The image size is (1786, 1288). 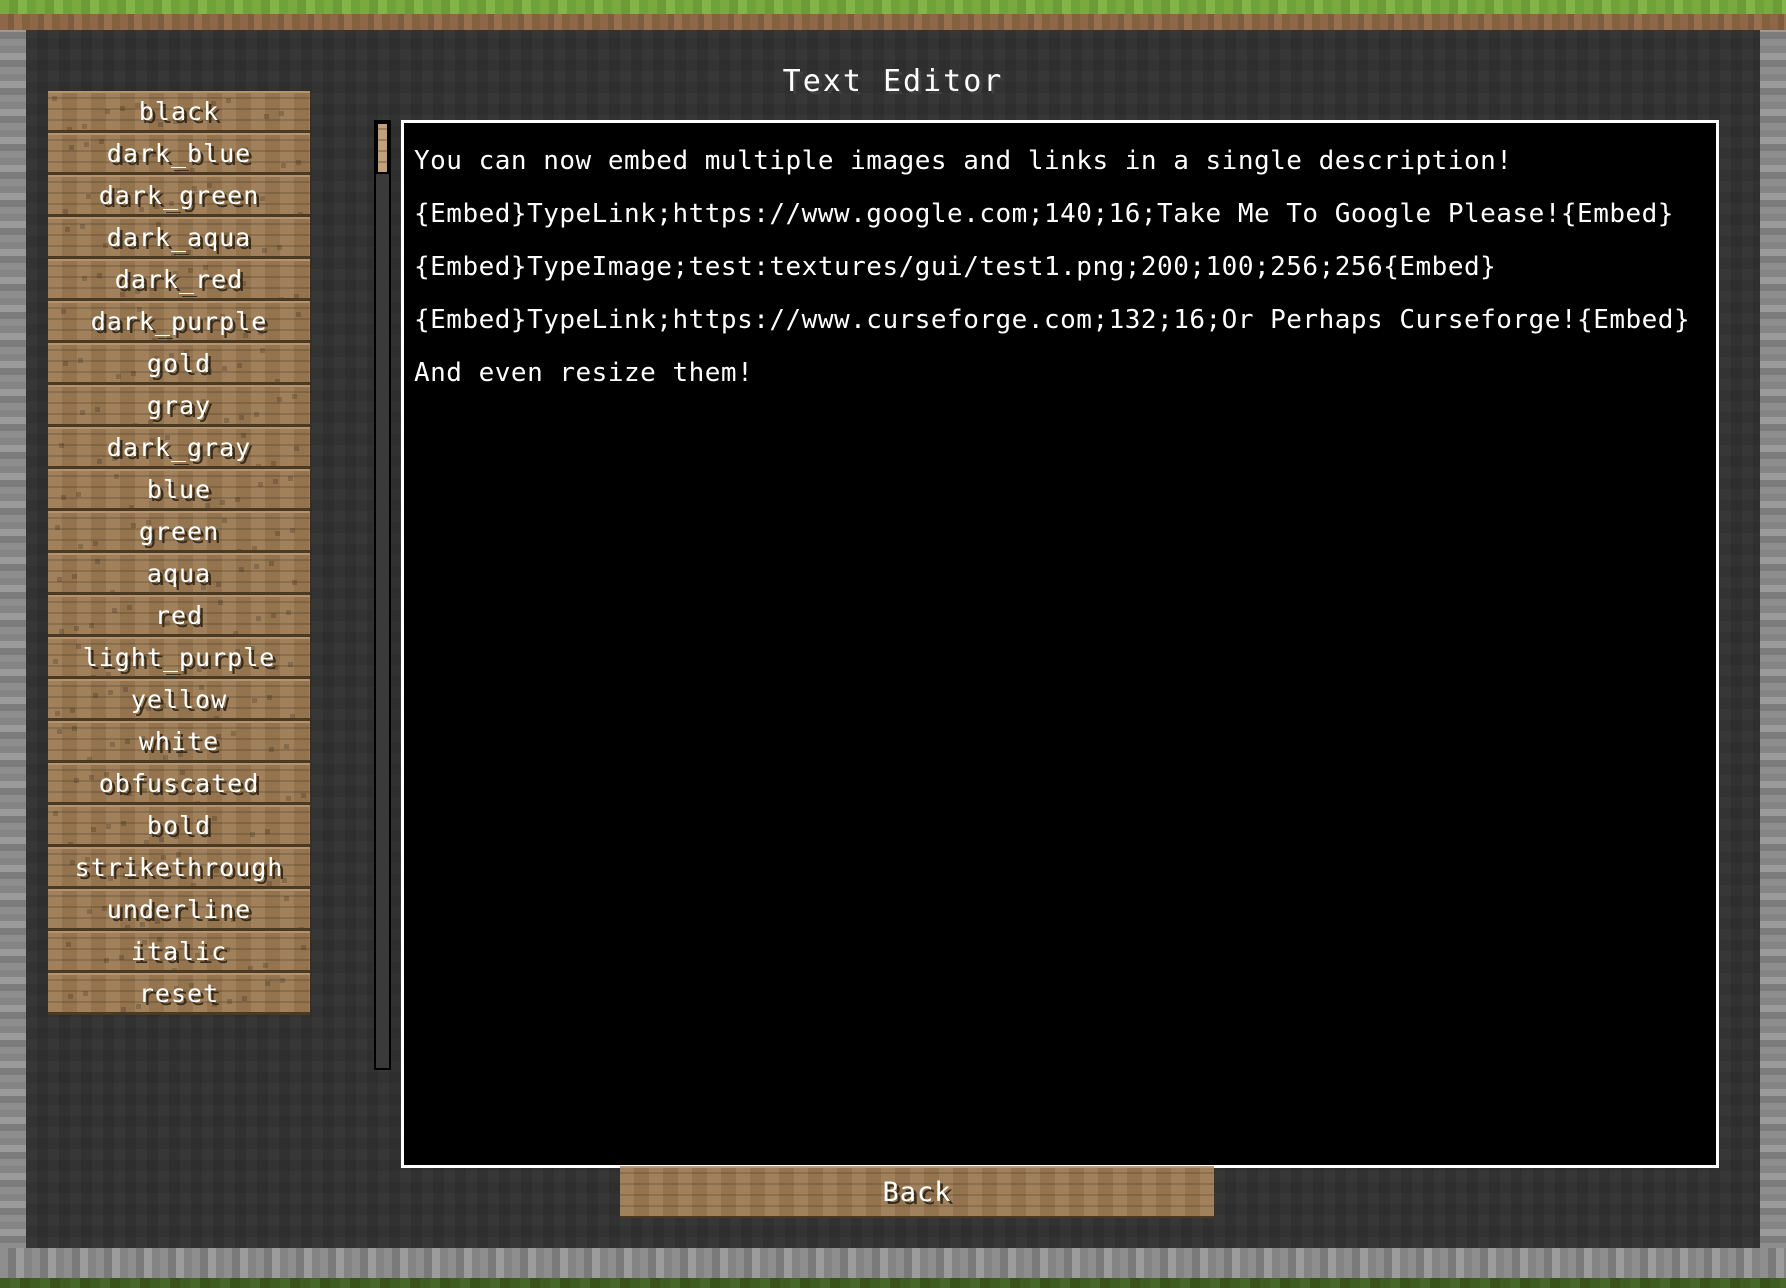 What do you see at coordinates (179, 112) in the screenshot?
I see `format-item-black: black` at bounding box center [179, 112].